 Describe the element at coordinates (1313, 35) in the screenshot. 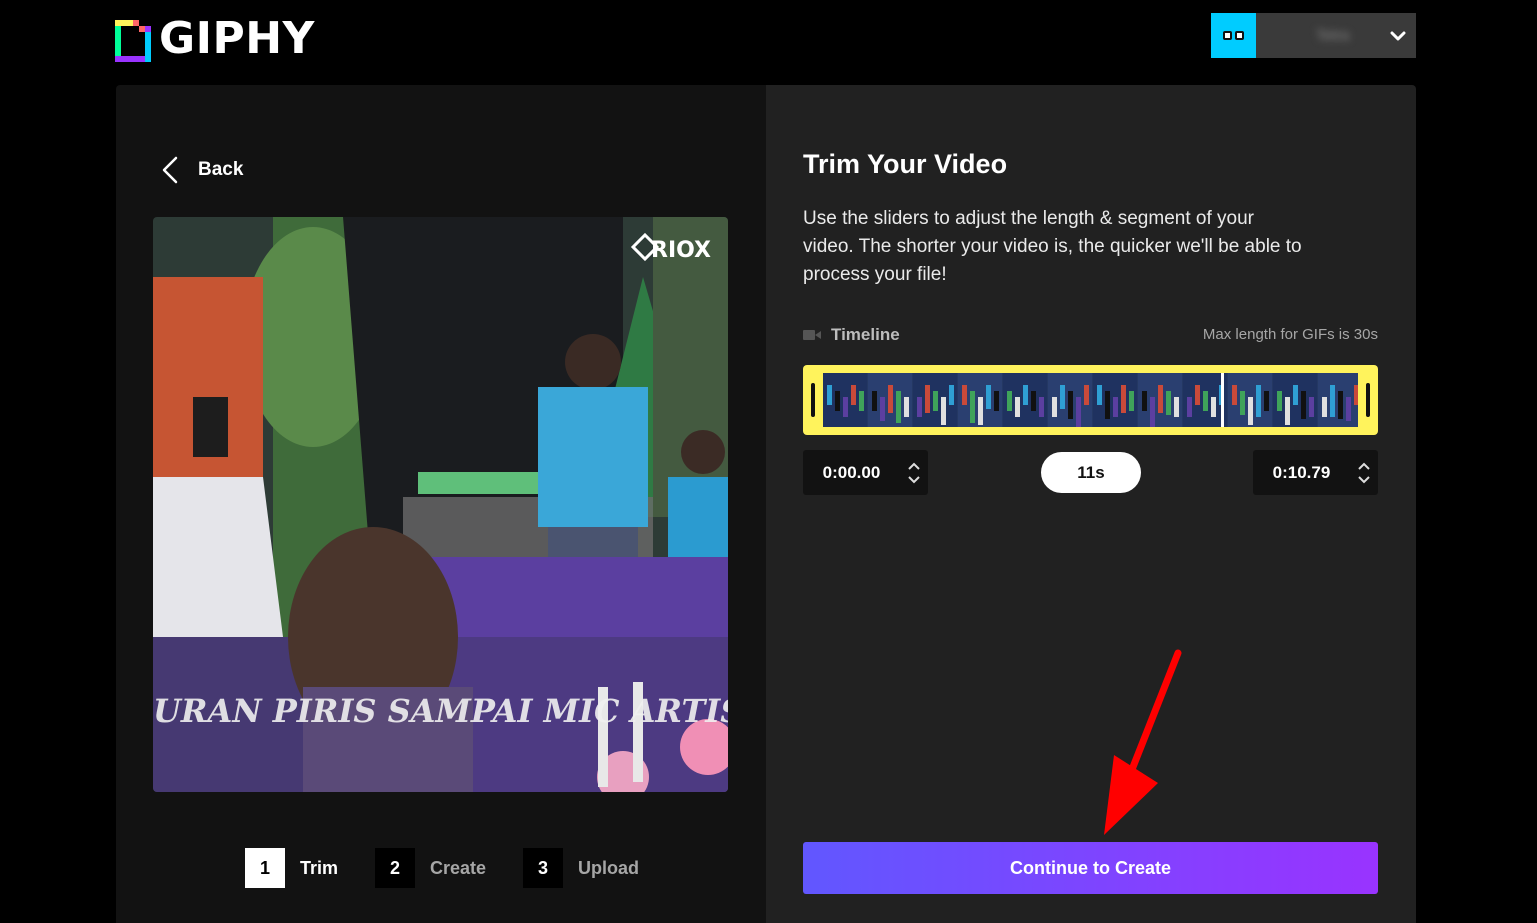

I see `user-menu: Tetra` at that location.